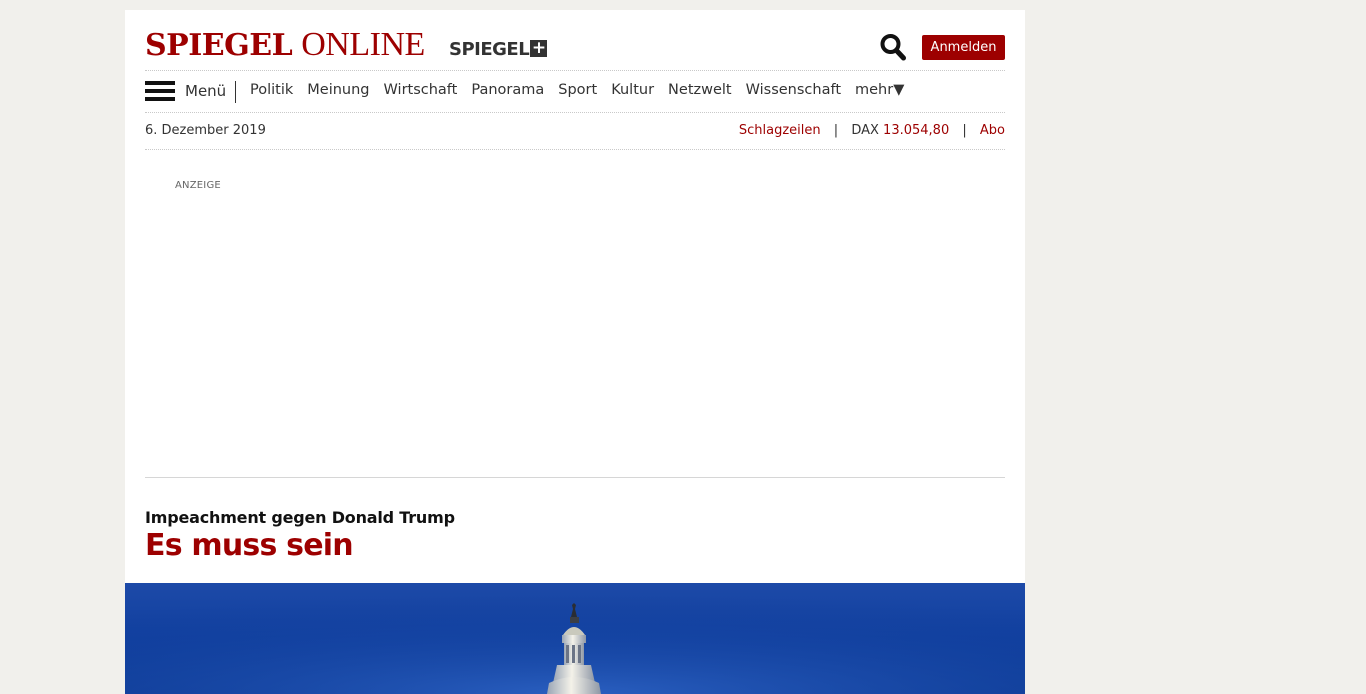 This screenshot has width=1366, height=694. I want to click on article-headline: Es muss sein, so click(249, 545).